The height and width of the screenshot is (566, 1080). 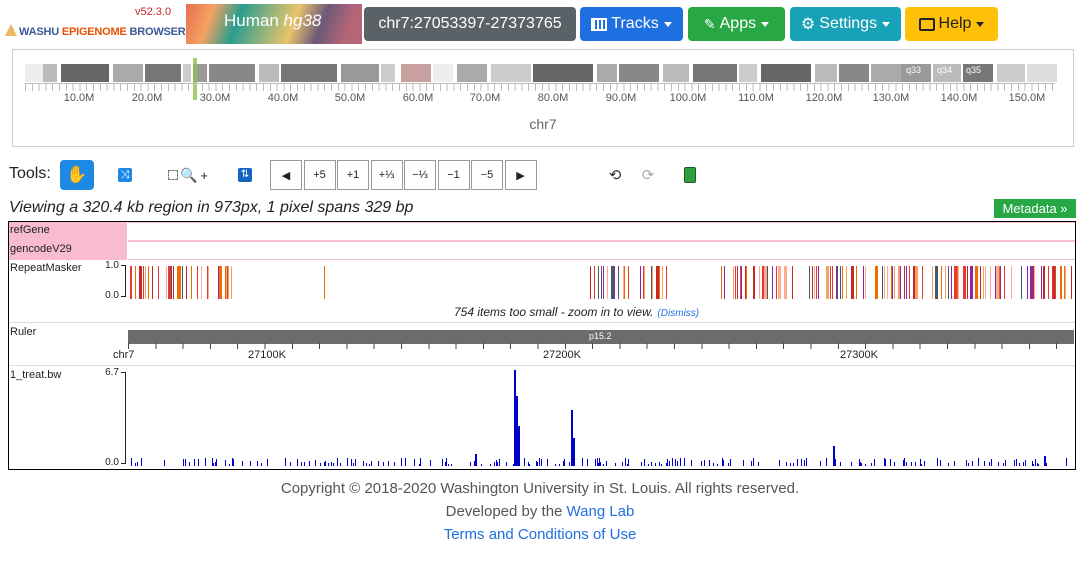 I want to click on reorder-tool-button: ⤨, so click(x=125, y=175).